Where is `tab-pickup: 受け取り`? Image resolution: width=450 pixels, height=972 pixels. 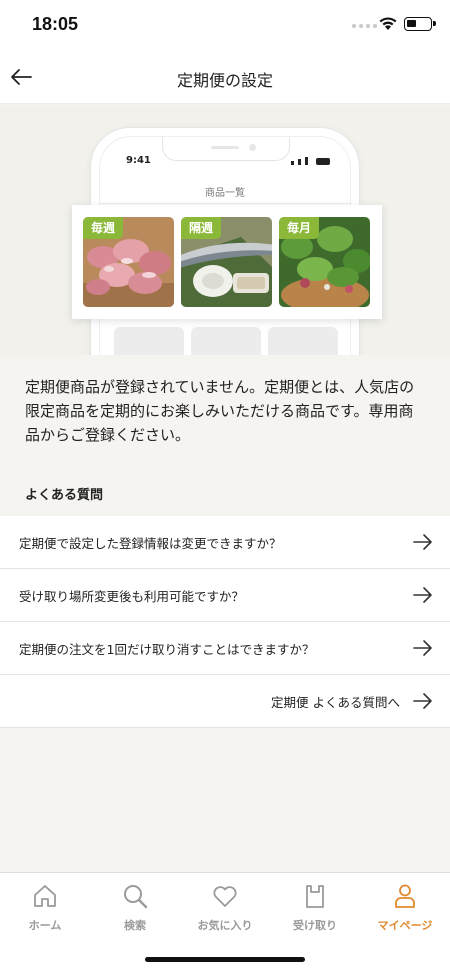 tab-pickup: 受け取り is located at coordinates (315, 909).